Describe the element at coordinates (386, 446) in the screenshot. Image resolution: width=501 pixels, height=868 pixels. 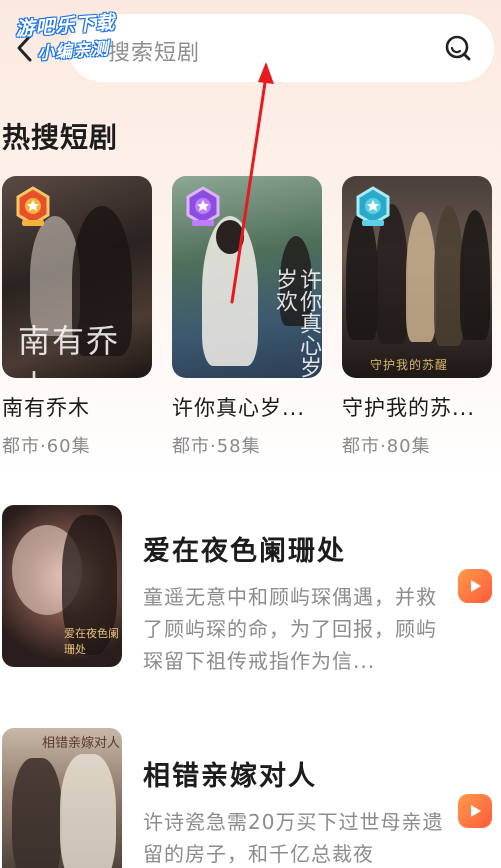
I see `card-meta: 都市·80集` at that location.